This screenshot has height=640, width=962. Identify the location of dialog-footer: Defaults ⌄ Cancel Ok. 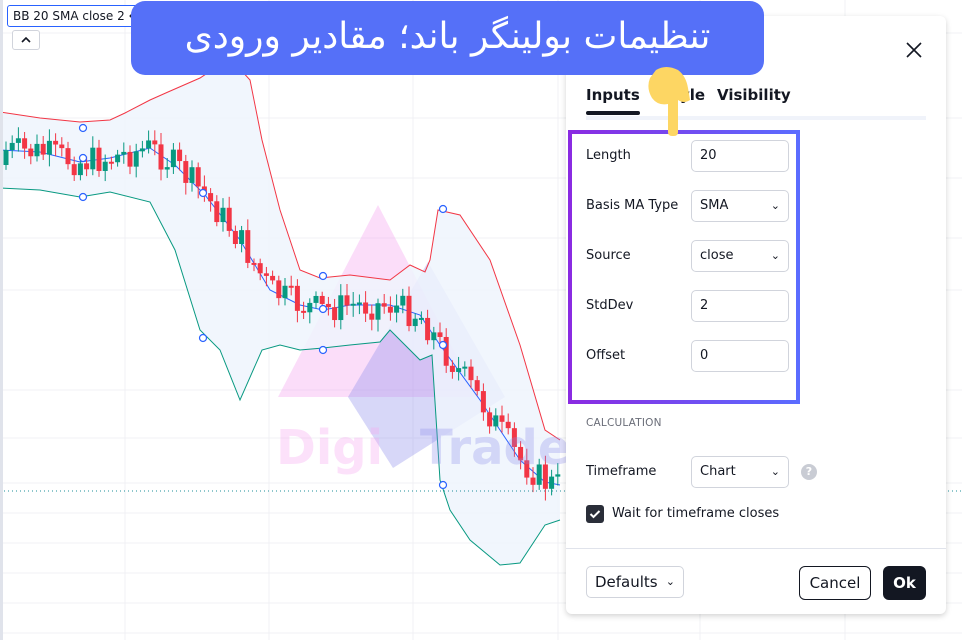
(756, 581).